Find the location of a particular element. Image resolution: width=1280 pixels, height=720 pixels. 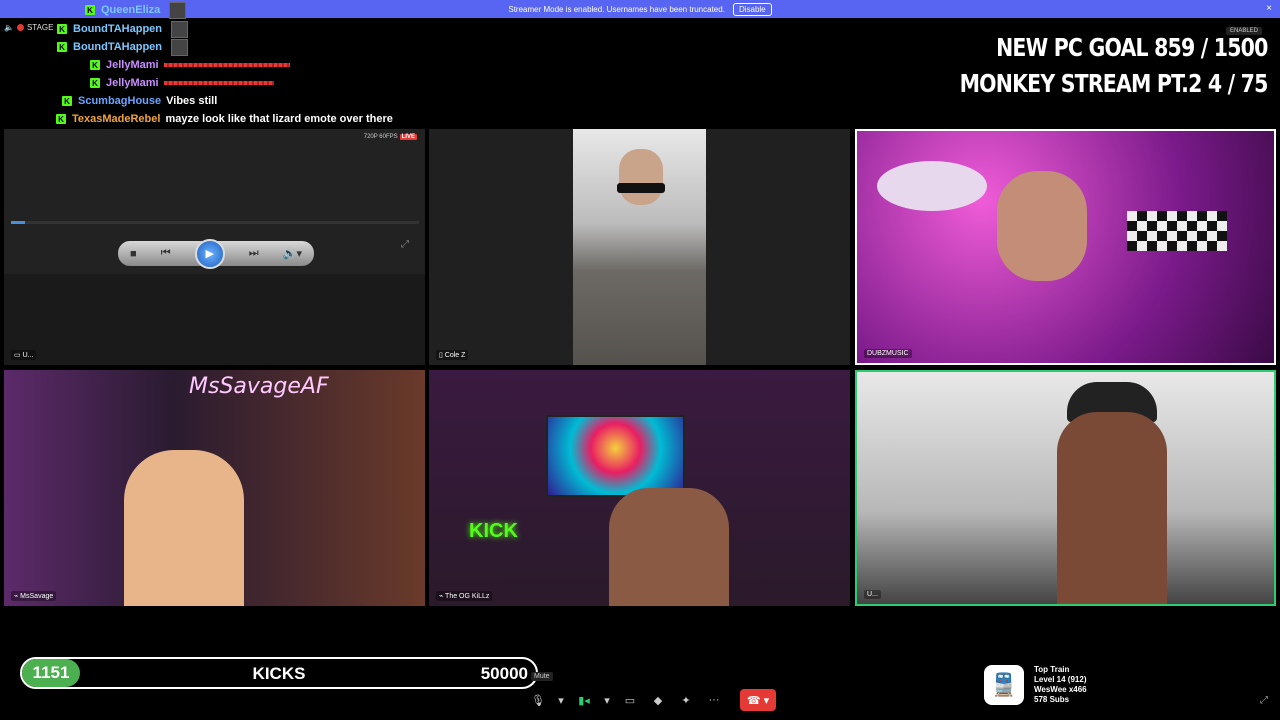

tv-screen is located at coordinates (615, 456).